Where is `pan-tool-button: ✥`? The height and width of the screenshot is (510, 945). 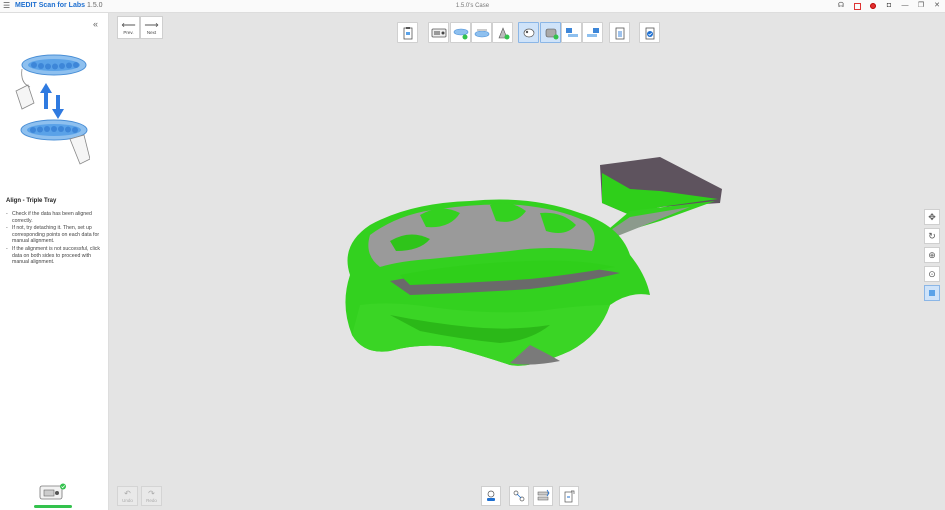
pan-tool-button: ✥ is located at coordinates (932, 217).